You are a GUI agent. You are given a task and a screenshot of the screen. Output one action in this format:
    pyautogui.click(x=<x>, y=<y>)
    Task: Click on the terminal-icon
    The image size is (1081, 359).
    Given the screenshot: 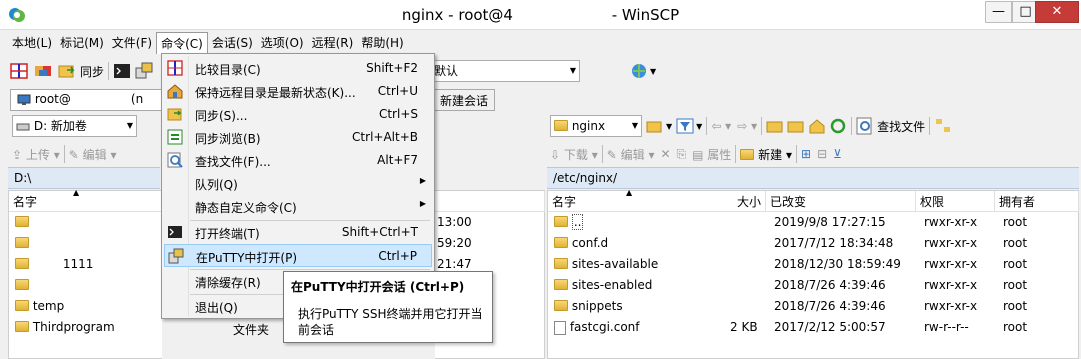 What is the action you would take?
    pyautogui.click(x=122, y=71)
    